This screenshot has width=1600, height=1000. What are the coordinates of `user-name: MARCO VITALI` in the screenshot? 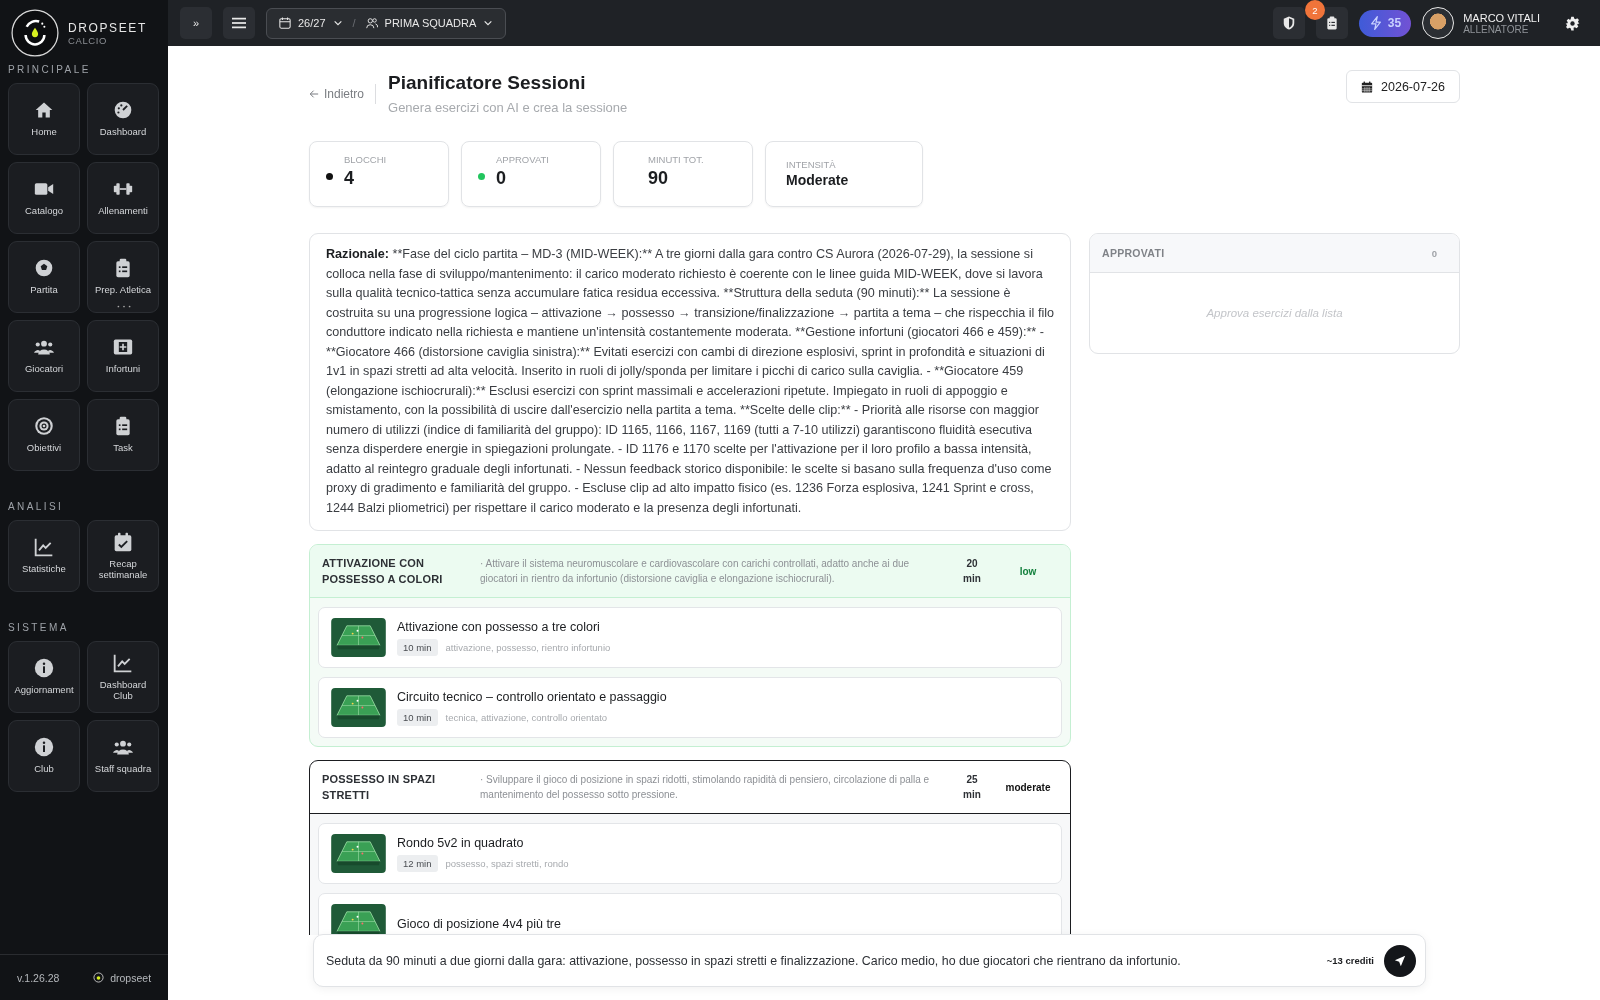 It's located at (1501, 17).